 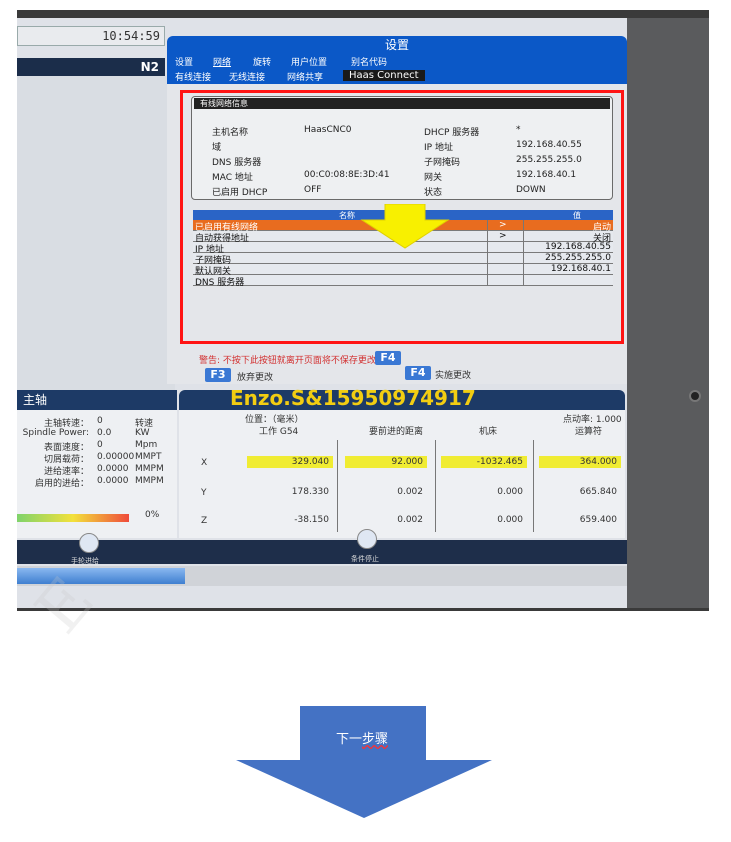 I want to click on primary-tabs: 设置 网络 旋转 用户位置 别名代码, so click(x=397, y=61).